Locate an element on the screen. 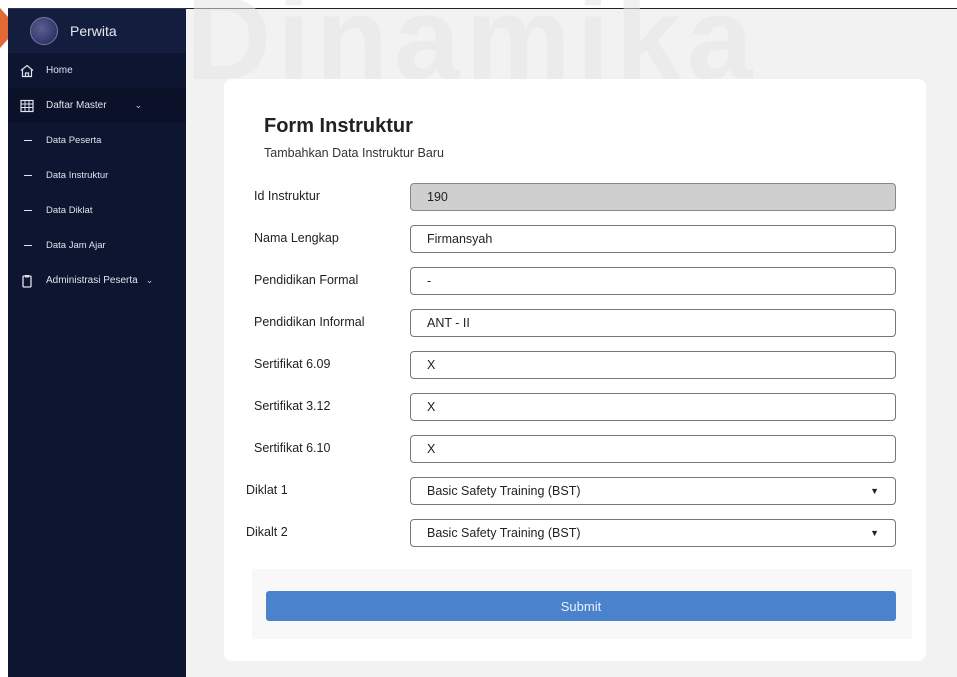 The height and width of the screenshot is (677, 957). form-row-diklat-2: Dikalt 2 Basic Safety Training (BST) ▼ is located at coordinates (571, 533).